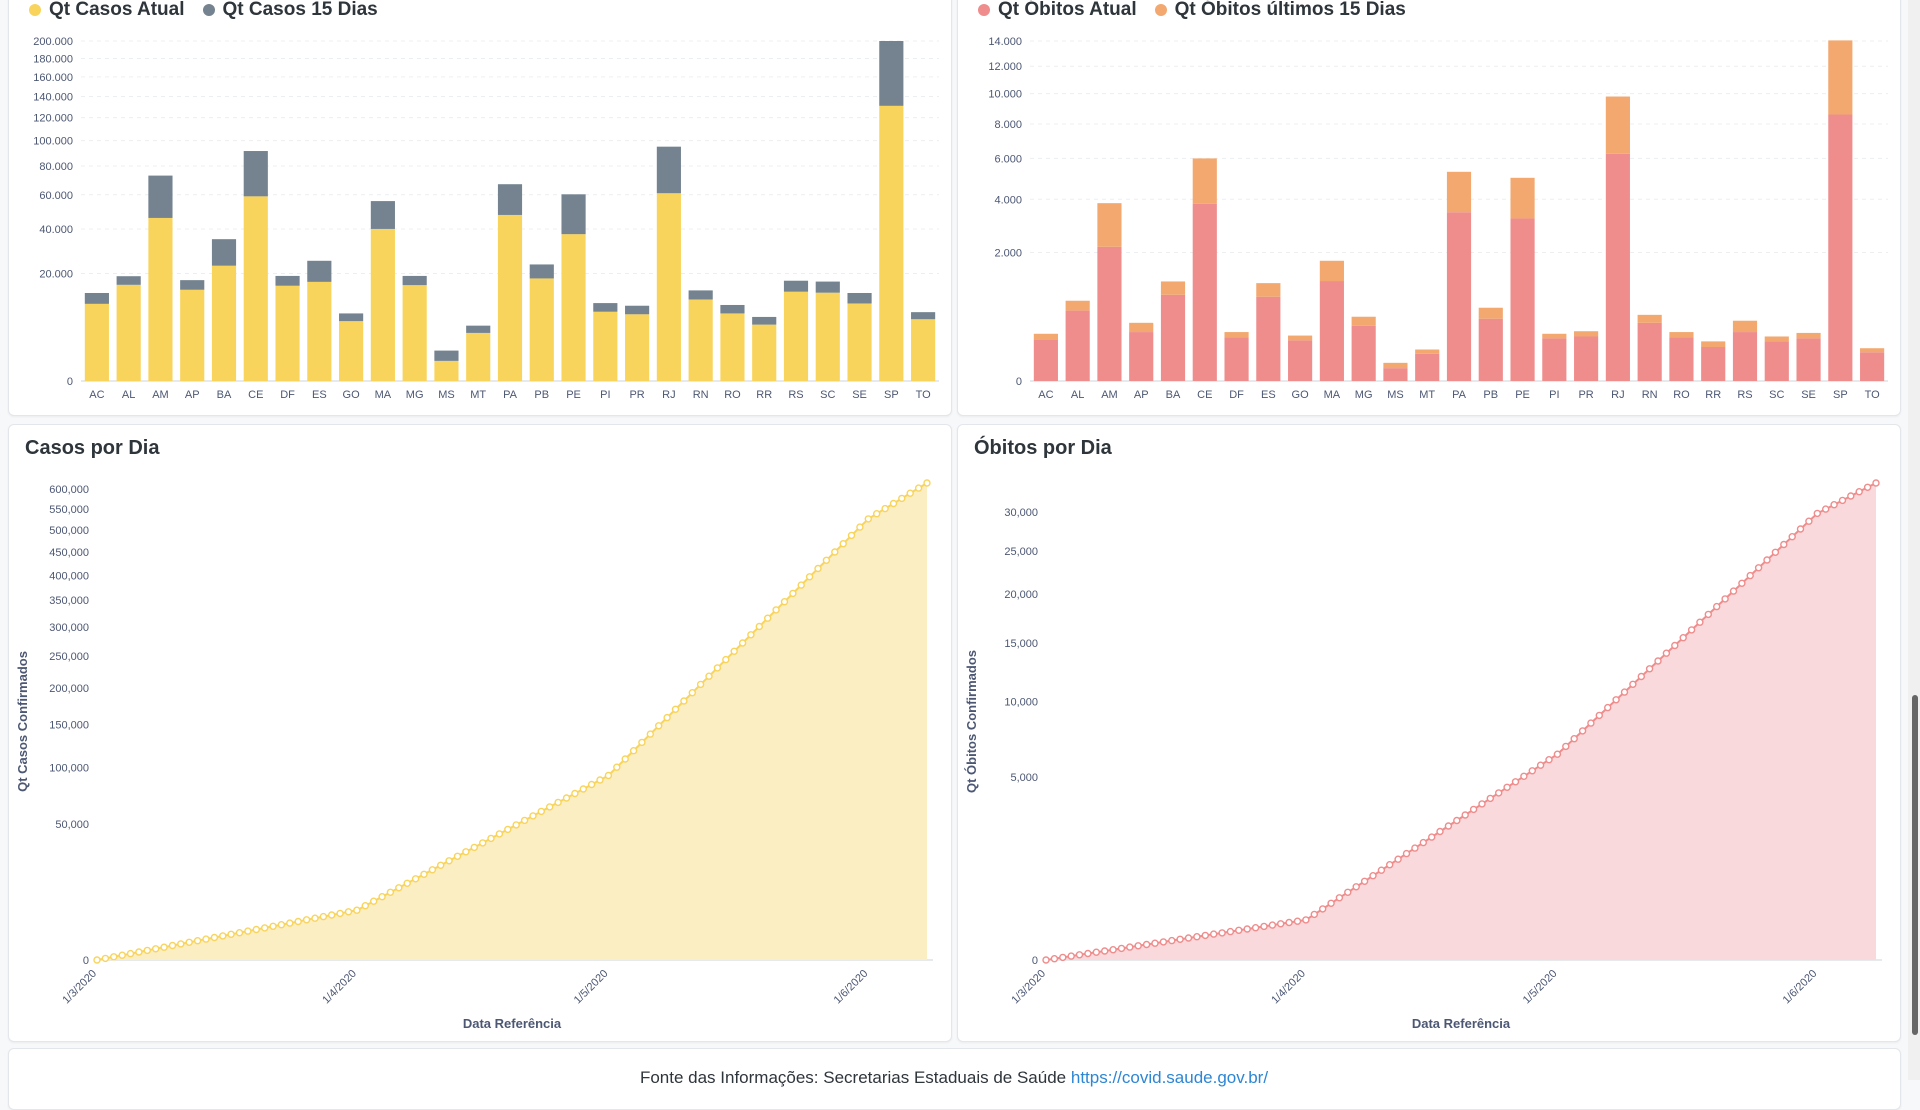  What do you see at coordinates (1540, 987) in the screenshot?
I see `x-tick-label: 1/5/2020` at bounding box center [1540, 987].